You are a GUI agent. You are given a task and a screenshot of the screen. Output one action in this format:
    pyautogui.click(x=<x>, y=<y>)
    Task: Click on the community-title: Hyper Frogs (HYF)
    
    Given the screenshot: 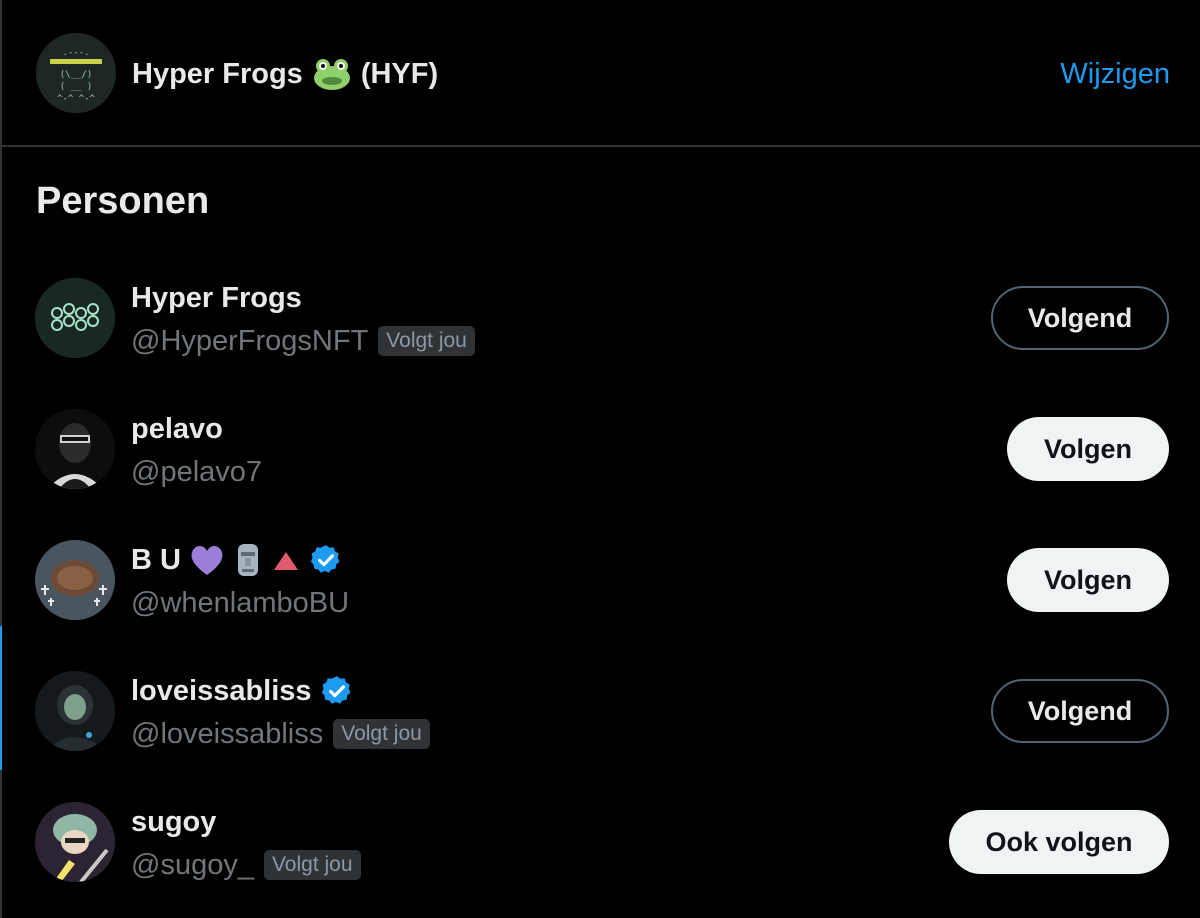 What is the action you would take?
    pyautogui.click(x=285, y=74)
    